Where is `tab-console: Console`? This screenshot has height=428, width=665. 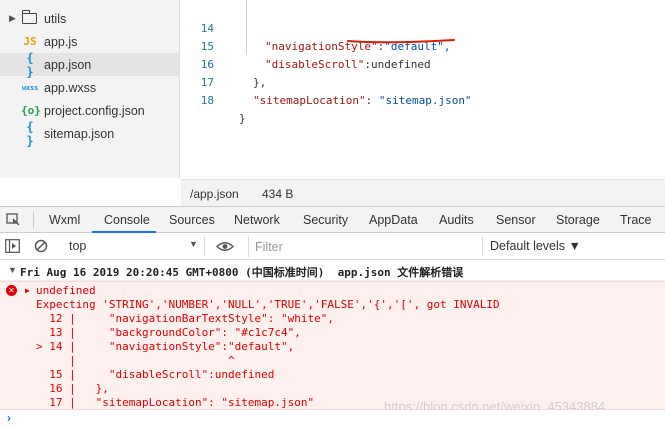 tab-console: Console is located at coordinates (127, 220).